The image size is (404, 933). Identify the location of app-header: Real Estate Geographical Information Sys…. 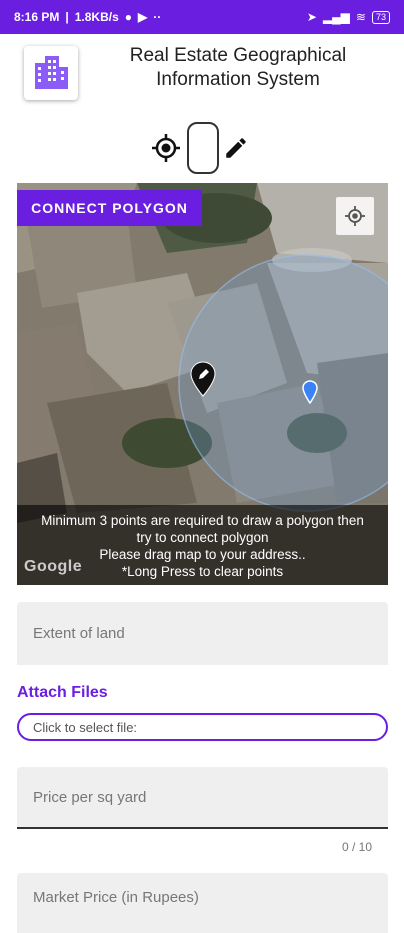
(202, 74).